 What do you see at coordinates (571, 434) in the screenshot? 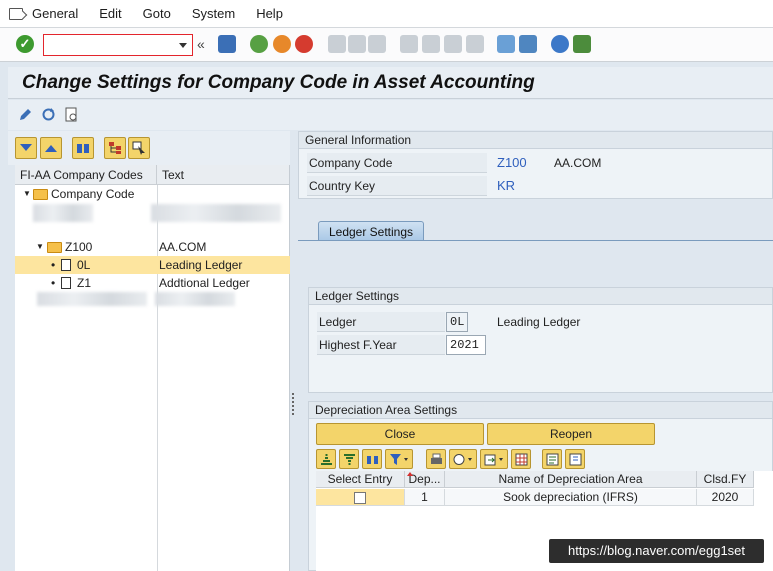
I see `reopen-button: Reopen` at bounding box center [571, 434].